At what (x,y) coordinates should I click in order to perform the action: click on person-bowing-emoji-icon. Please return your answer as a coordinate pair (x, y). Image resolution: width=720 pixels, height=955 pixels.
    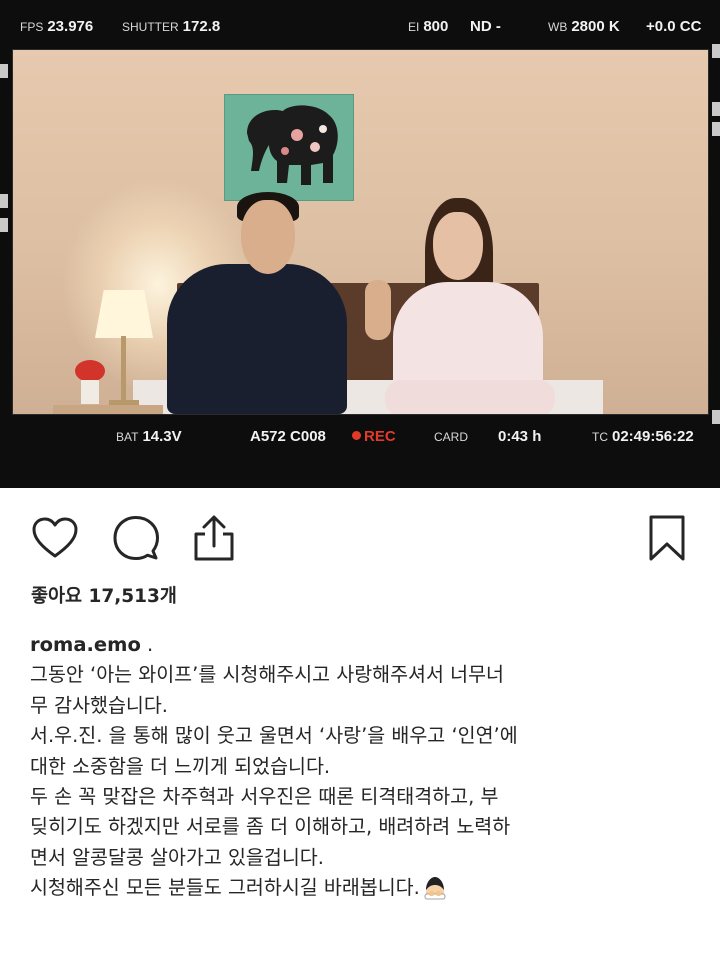
    Looking at the image, I should click on (435, 888).